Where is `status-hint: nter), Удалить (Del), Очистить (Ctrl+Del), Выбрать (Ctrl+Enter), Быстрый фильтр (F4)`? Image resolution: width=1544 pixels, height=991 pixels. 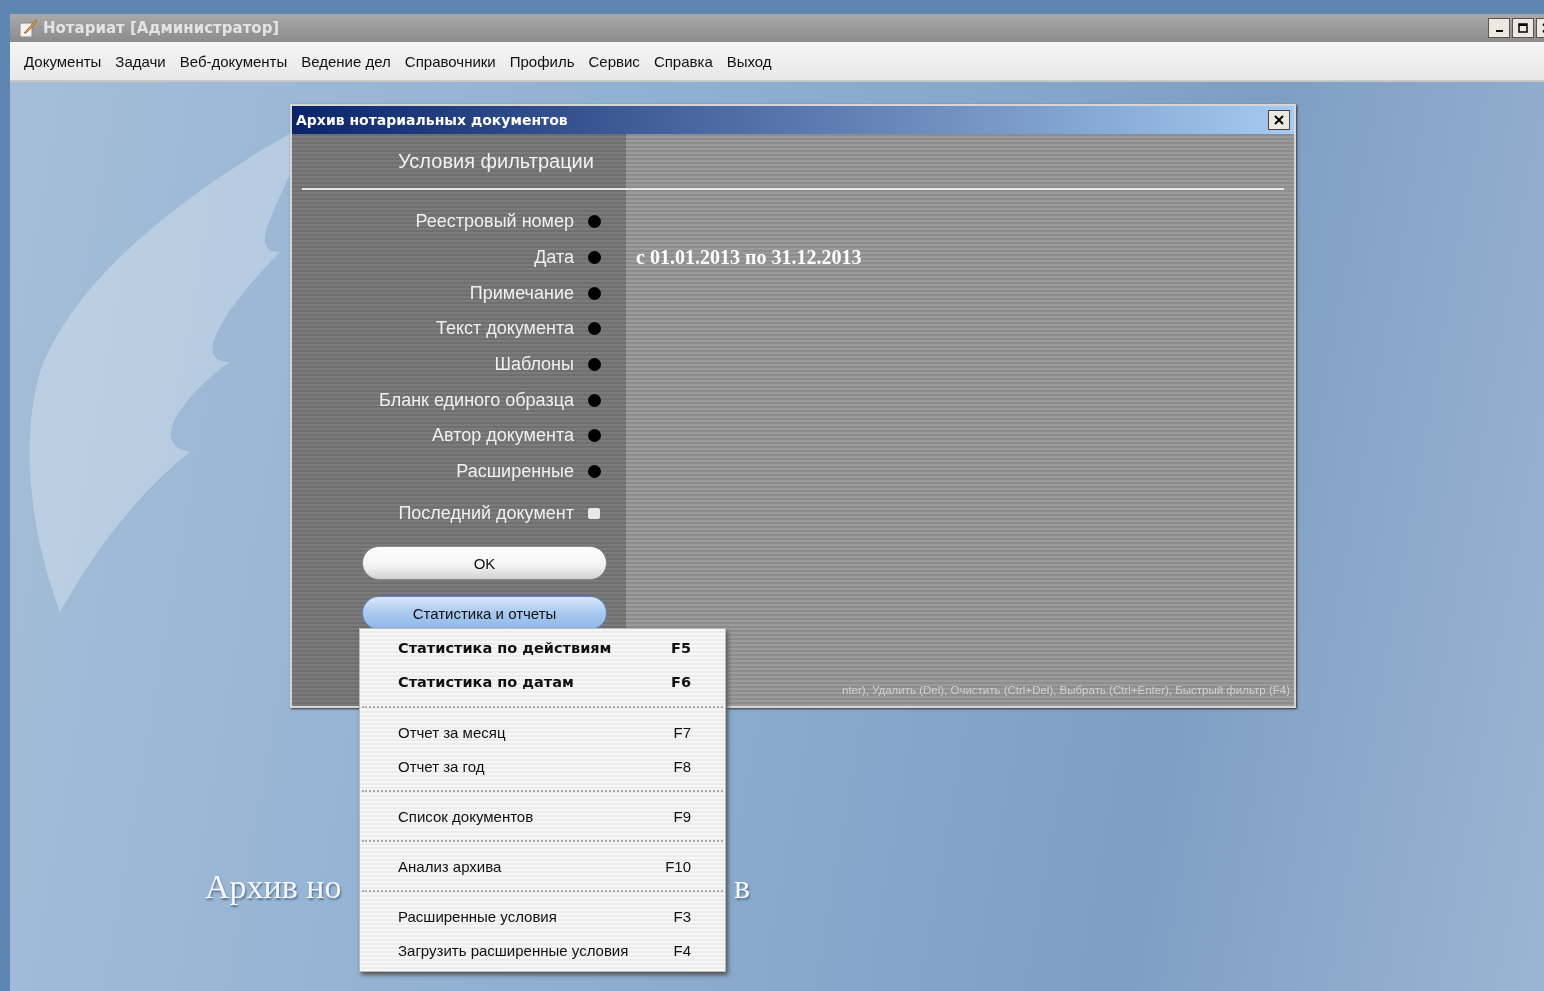
status-hint: nter), Удалить (Del), Очистить (Ctrl+Del), Выбрать (Ctrl+Enter), Быстрый фильтр (F4) is located at coordinates (1066, 690).